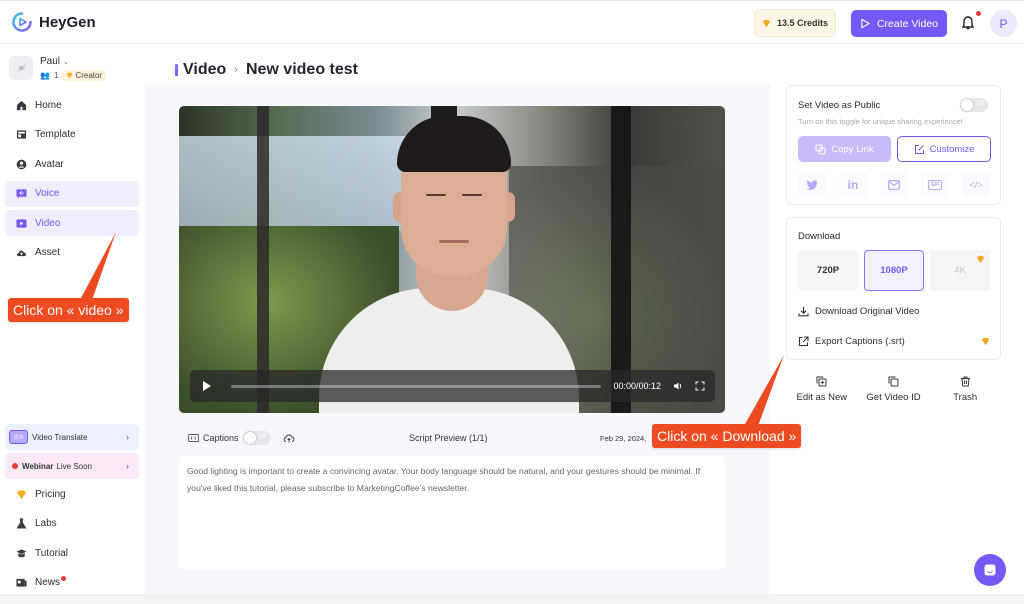  I want to click on volume-icon, so click(678, 386).